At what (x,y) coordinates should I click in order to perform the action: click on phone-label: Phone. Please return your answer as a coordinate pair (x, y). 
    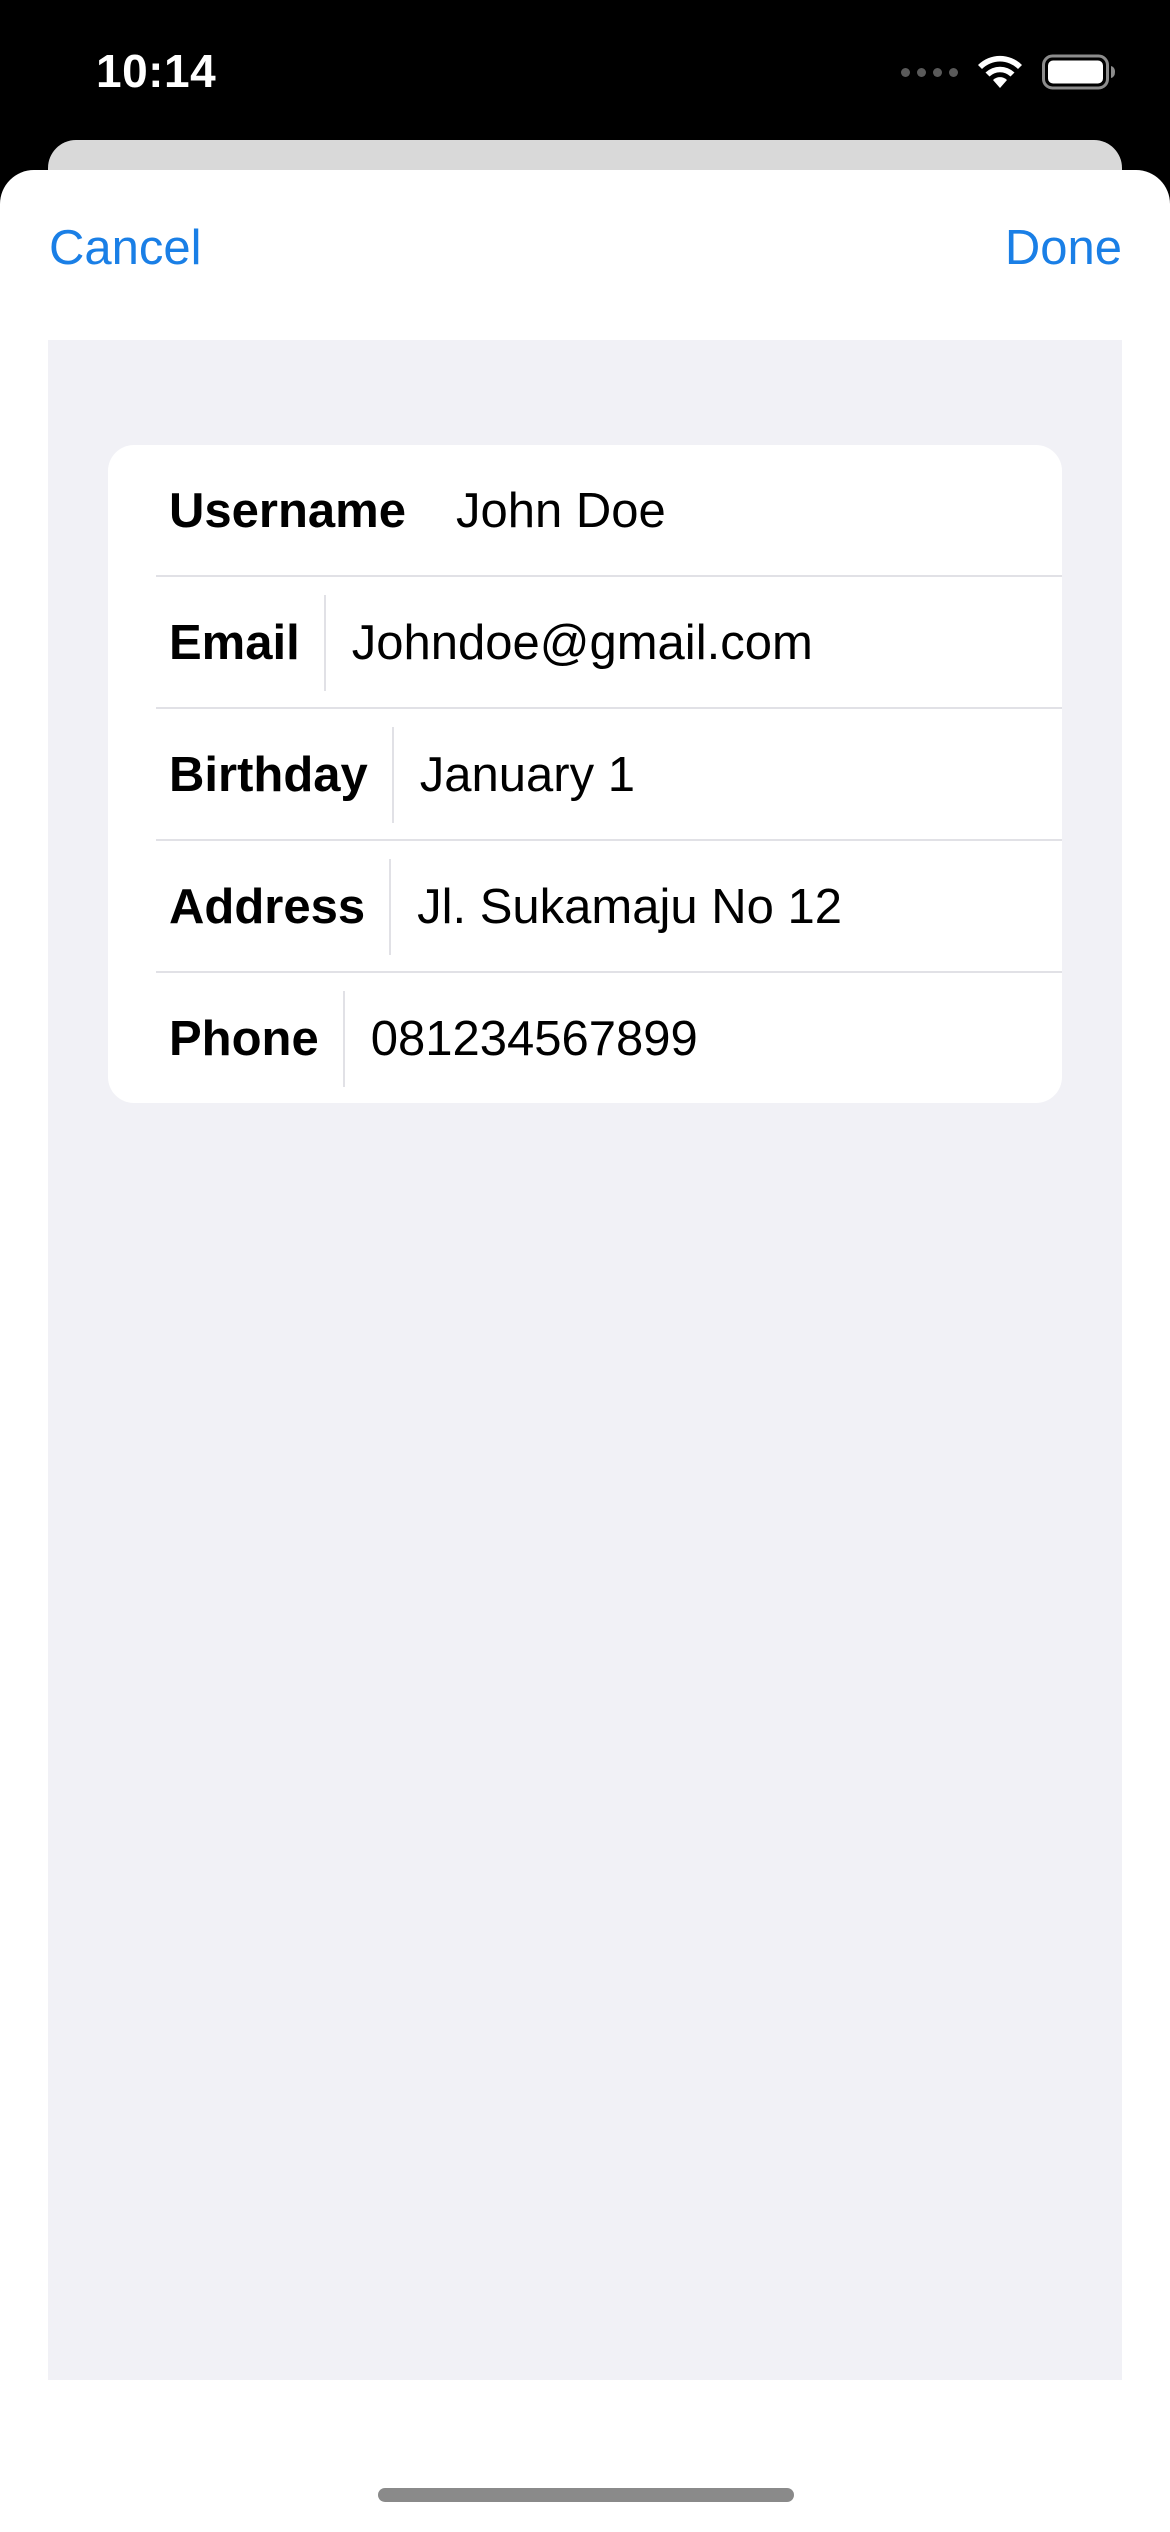
    Looking at the image, I should click on (244, 1039).